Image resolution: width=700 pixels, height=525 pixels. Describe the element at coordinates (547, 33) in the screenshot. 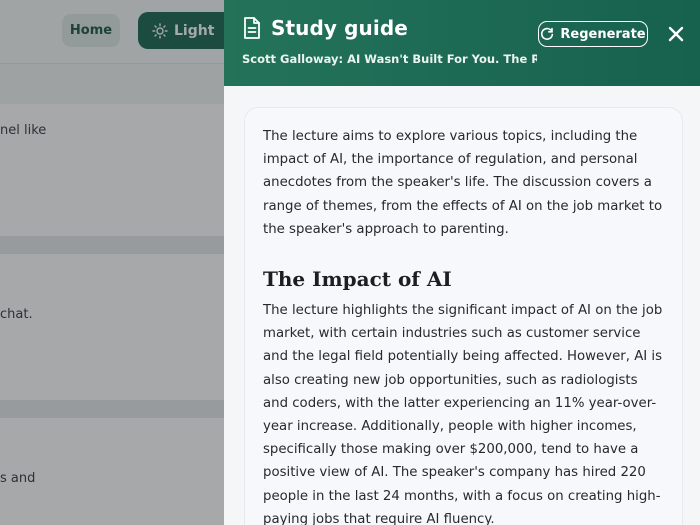

I see `refresh-icon` at that location.